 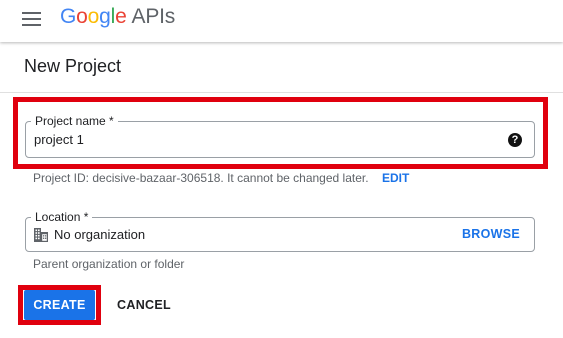 What do you see at coordinates (62, 217) in the screenshot?
I see `location-label: Location *` at bounding box center [62, 217].